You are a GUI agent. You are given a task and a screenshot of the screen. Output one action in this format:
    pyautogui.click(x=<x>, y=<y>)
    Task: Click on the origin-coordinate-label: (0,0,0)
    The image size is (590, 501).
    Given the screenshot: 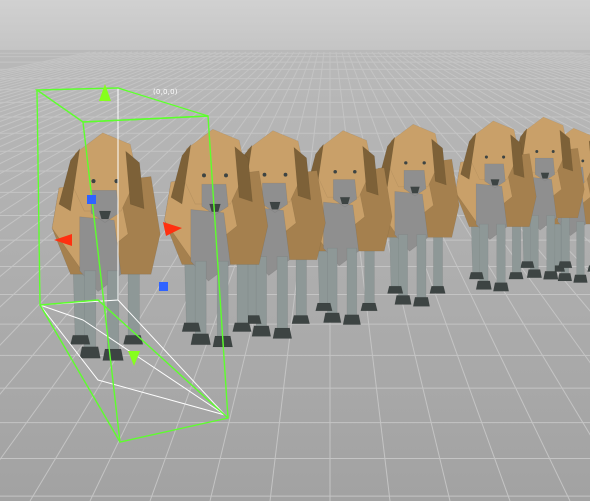 What is the action you would take?
    pyautogui.click(x=165, y=92)
    